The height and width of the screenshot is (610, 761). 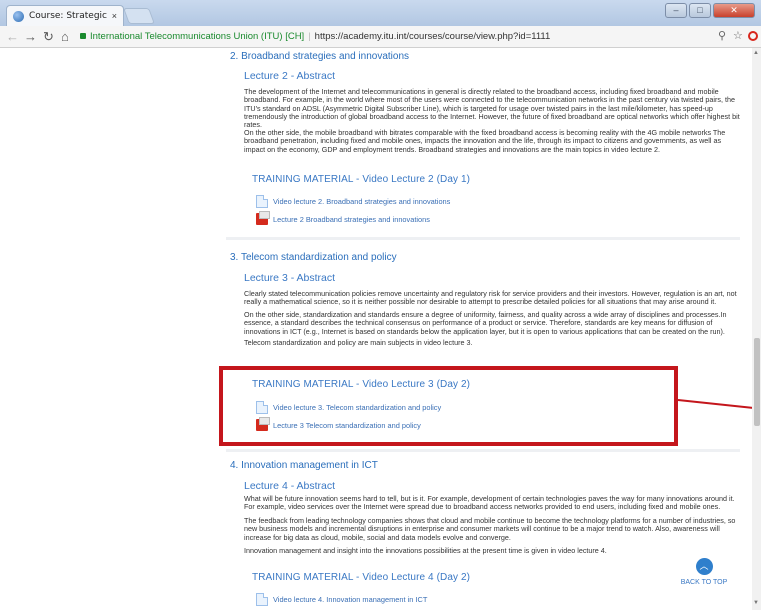 What do you see at coordinates (290, 278) in the screenshot?
I see `abstract-title: Lecture 3 - Abstract` at bounding box center [290, 278].